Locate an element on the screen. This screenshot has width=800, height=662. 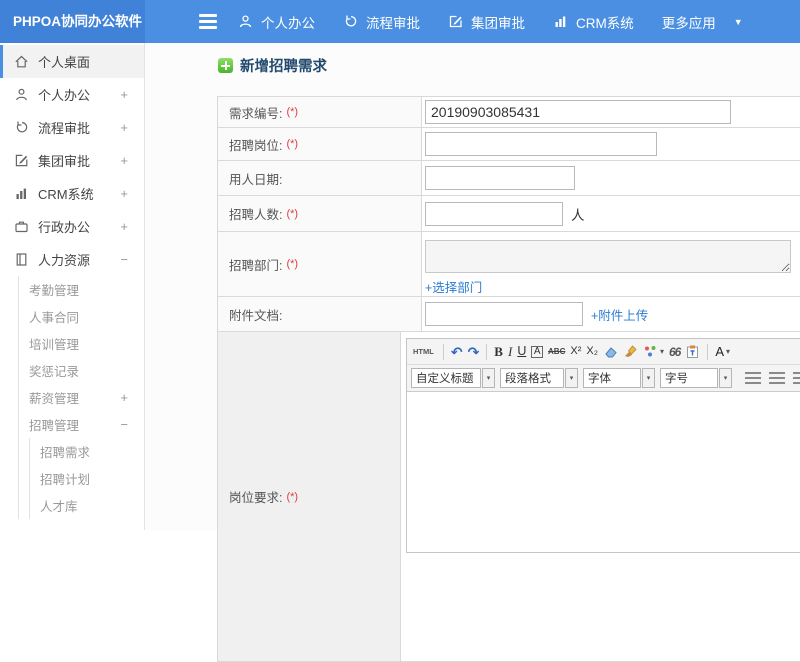
position-input is located at coordinates (541, 144).